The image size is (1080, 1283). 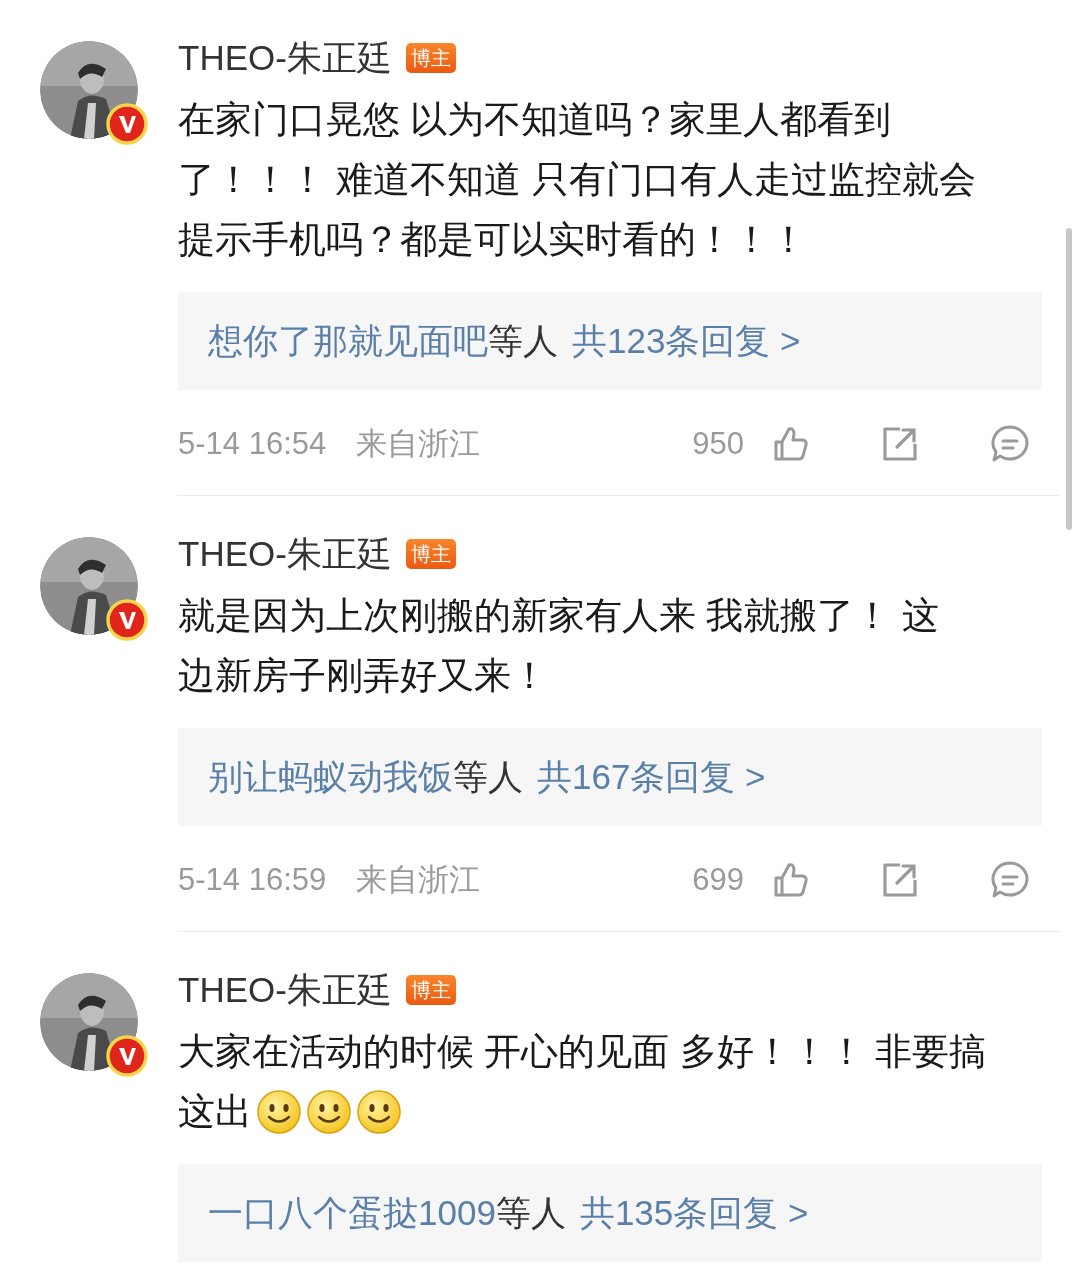 What do you see at coordinates (582, 1052) in the screenshot?
I see `comment-text: 大家在活动的时候 开心的见面 多好！！！ 非要搞` at bounding box center [582, 1052].